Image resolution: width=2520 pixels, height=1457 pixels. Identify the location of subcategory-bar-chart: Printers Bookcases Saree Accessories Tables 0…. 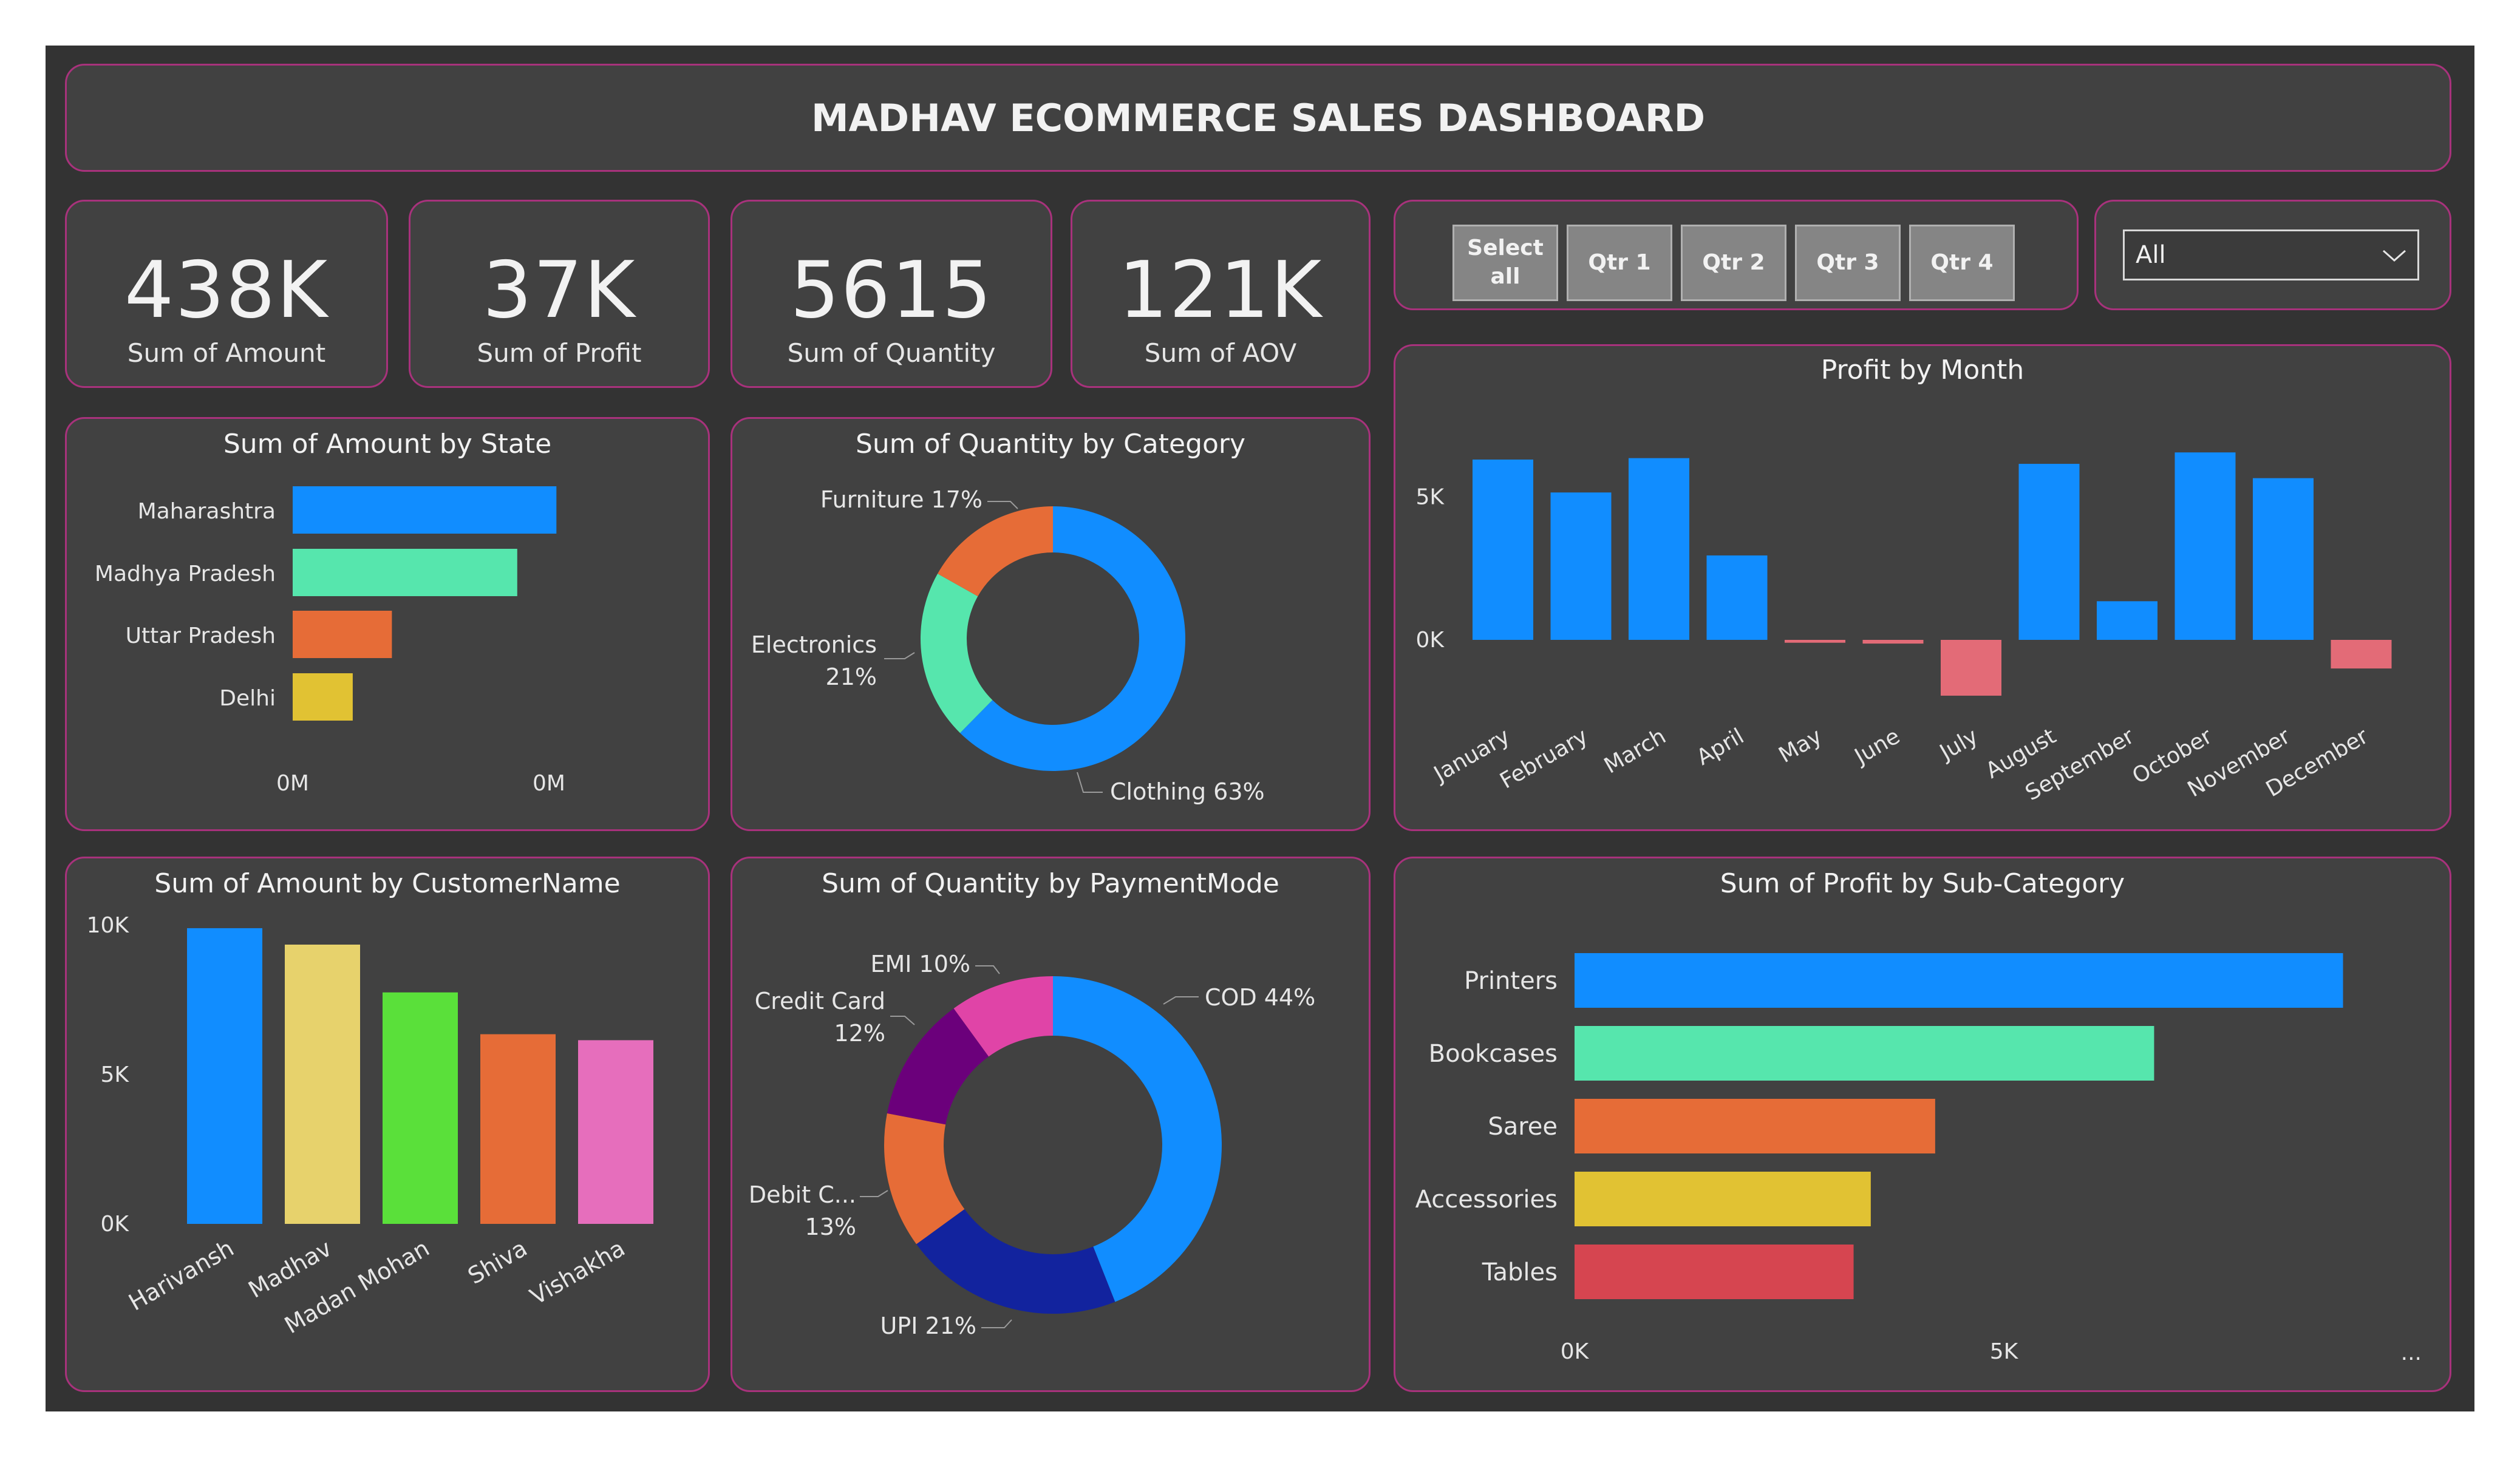
(1918, 1159).